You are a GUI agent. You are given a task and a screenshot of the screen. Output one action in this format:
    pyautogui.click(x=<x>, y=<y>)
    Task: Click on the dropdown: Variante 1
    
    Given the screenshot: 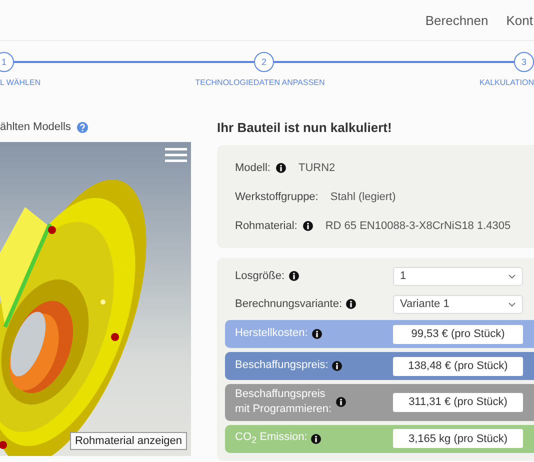 What is the action you would take?
    pyautogui.click(x=458, y=304)
    